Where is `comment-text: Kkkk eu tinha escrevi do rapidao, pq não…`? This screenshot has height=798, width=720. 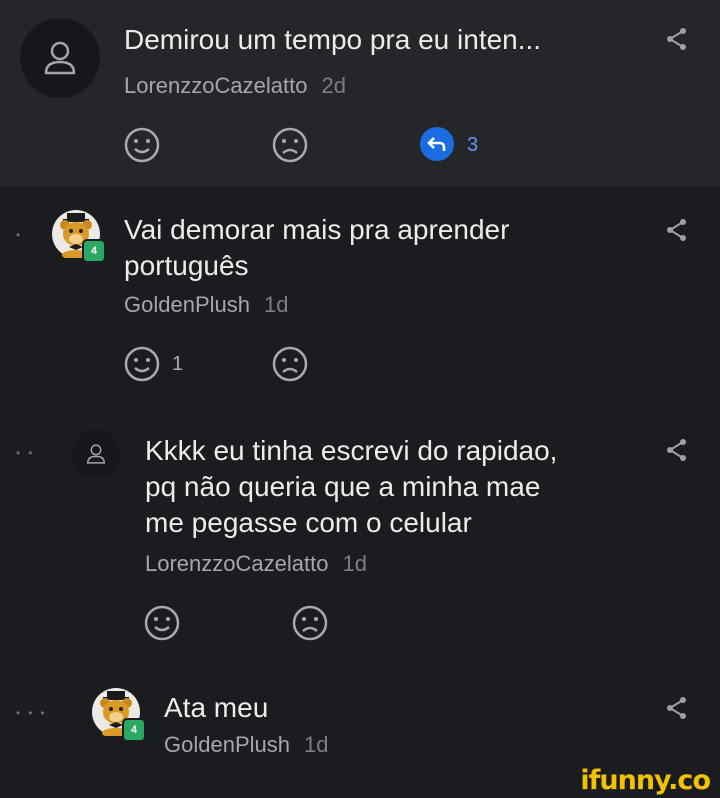
comment-text: Kkkk eu tinha escrevi do rapidao, pq não… is located at coordinates (351, 487).